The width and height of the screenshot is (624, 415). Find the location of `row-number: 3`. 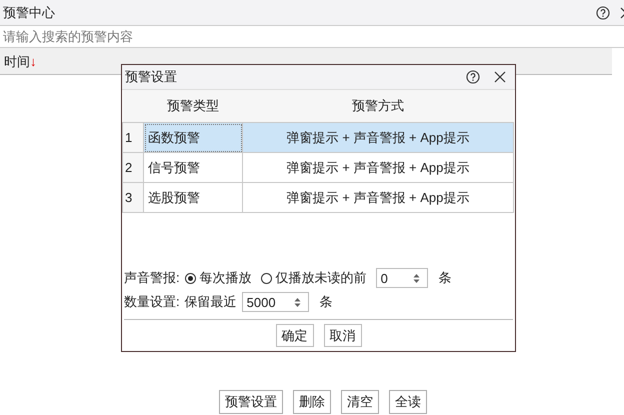

row-number: 3 is located at coordinates (133, 197).